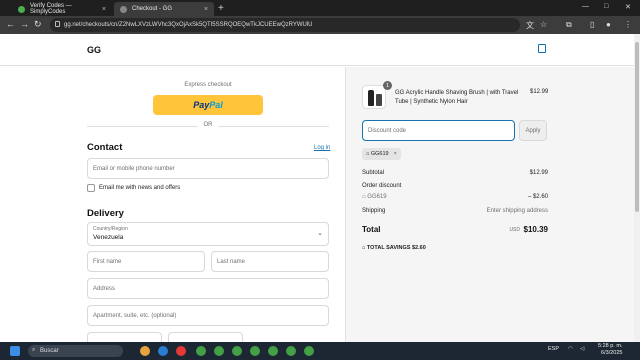 This screenshot has width=640, height=360. Describe the element at coordinates (124, 337) in the screenshot. I see `postal-field` at that location.